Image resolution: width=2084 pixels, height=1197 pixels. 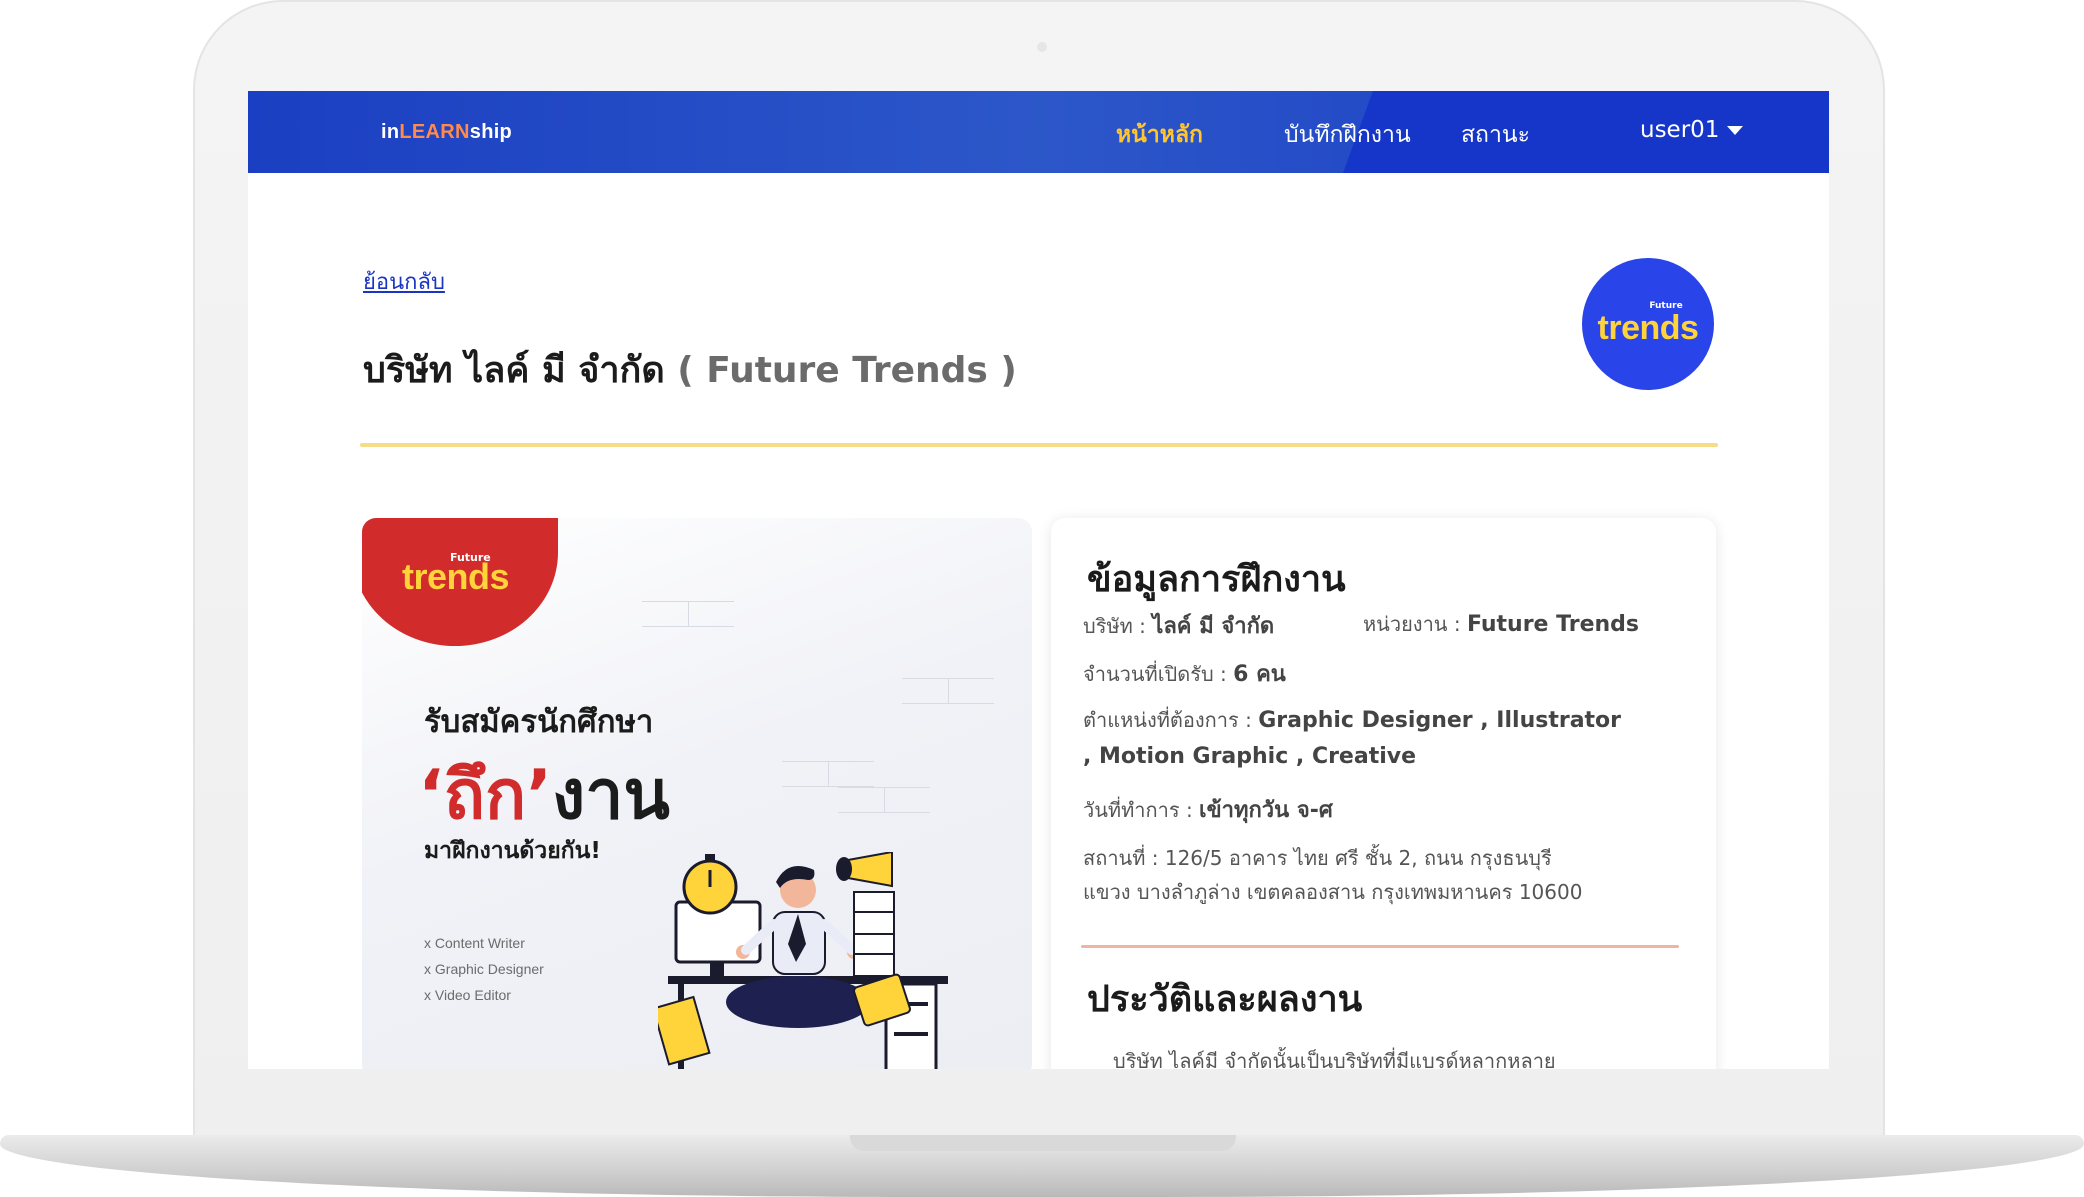 What do you see at coordinates (539, 722) in the screenshot?
I see `poster-headline: รับสมัครนักศึกษา` at bounding box center [539, 722].